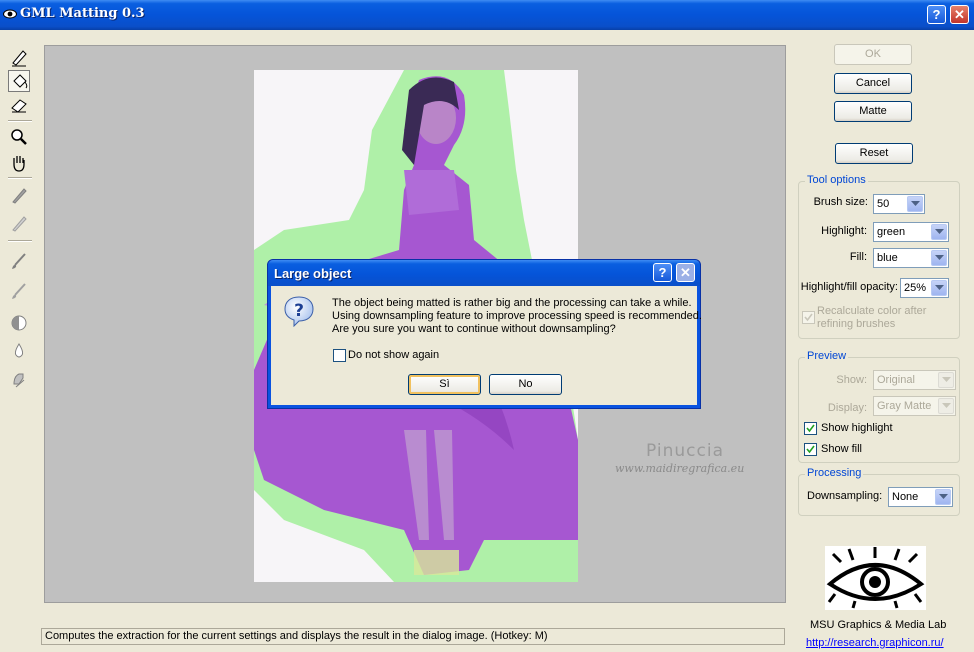  I want to click on show-fill-checkbox, so click(810, 449).